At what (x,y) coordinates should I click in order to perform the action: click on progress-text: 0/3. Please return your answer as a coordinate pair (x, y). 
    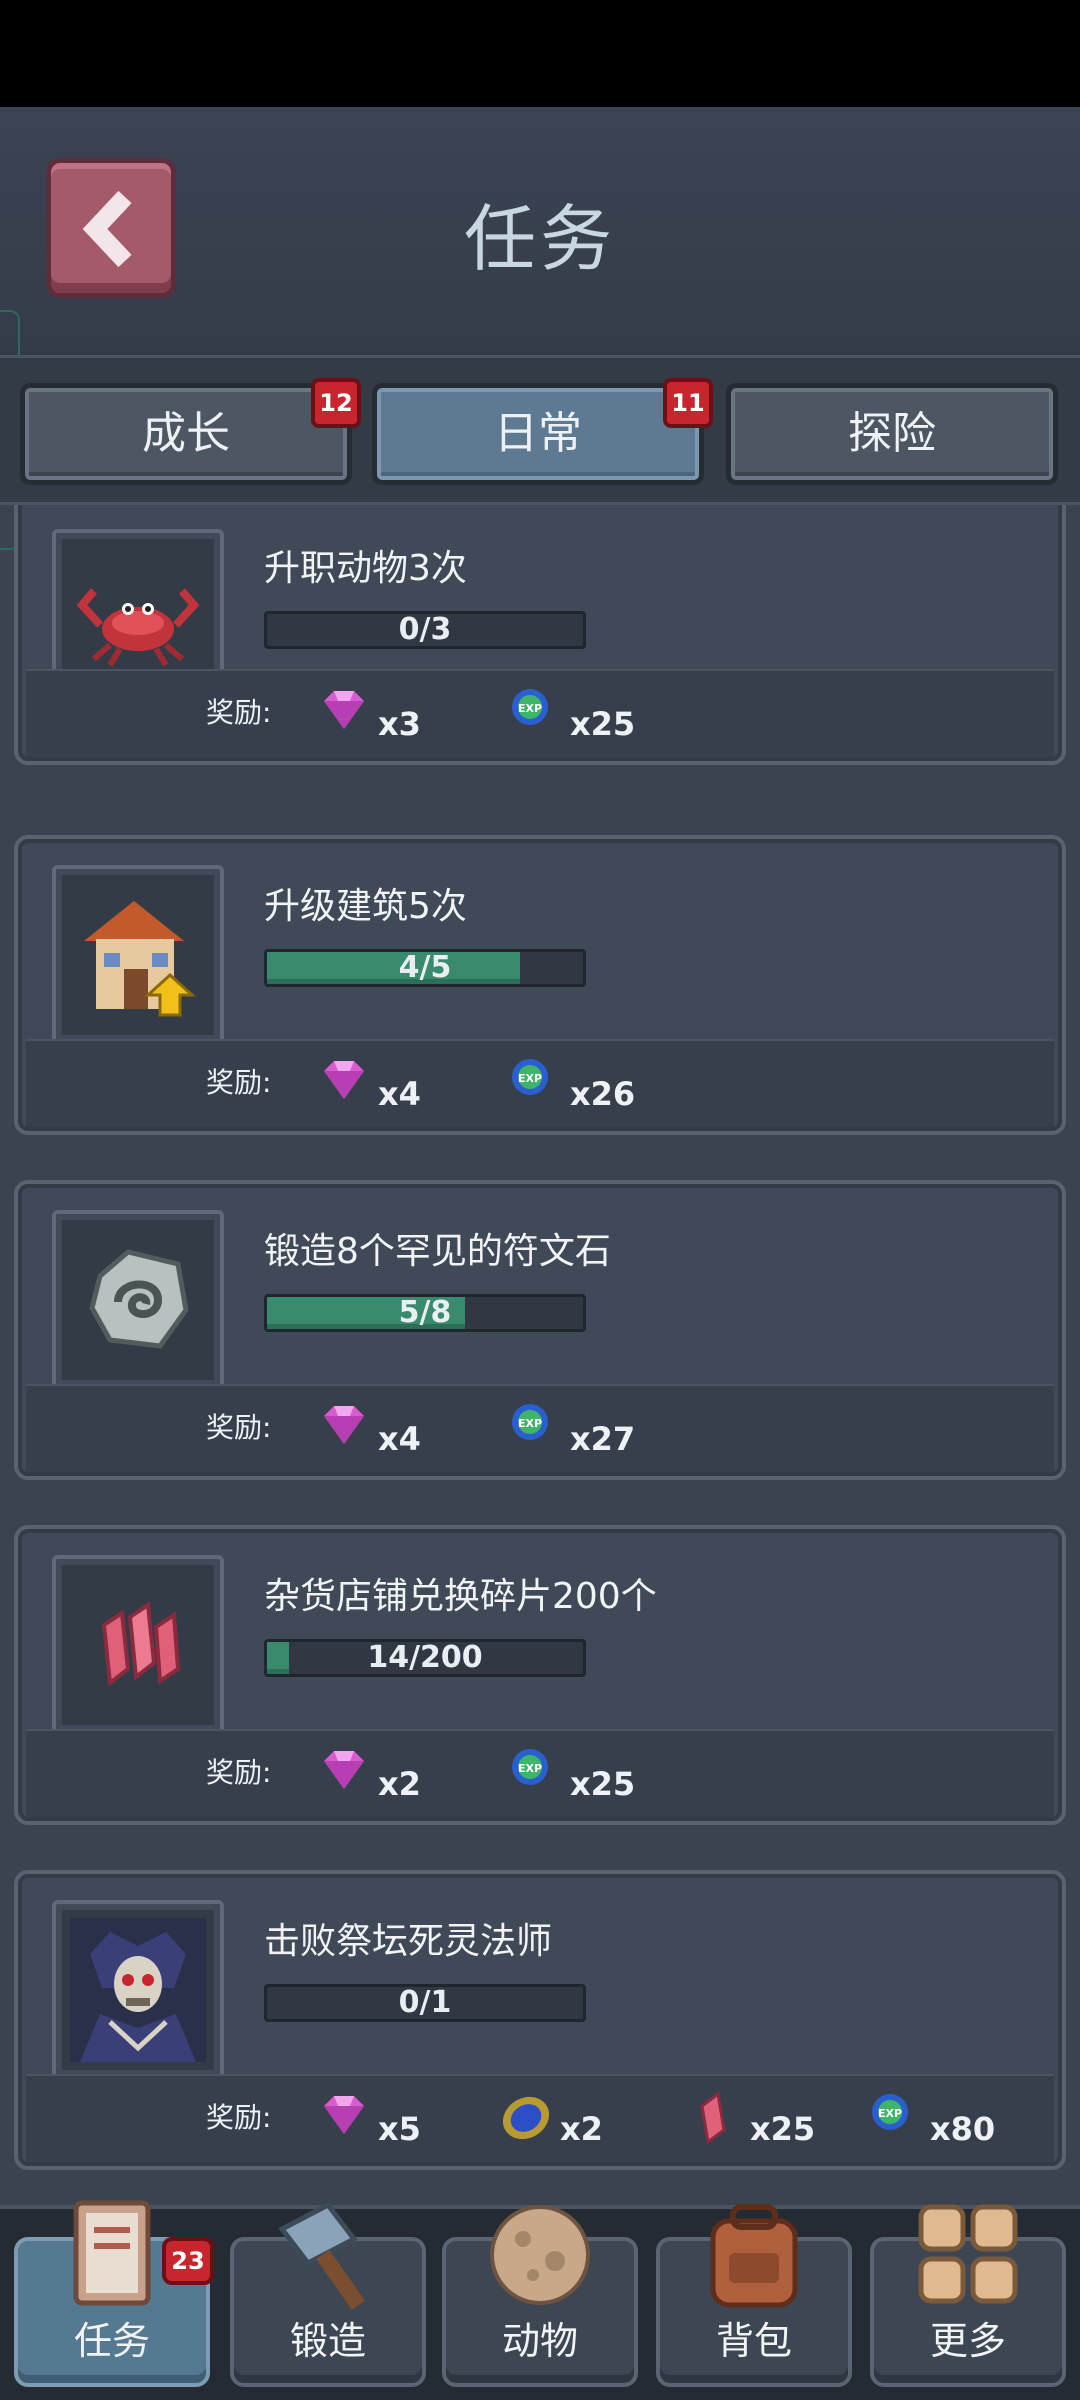
    Looking at the image, I should click on (425, 629).